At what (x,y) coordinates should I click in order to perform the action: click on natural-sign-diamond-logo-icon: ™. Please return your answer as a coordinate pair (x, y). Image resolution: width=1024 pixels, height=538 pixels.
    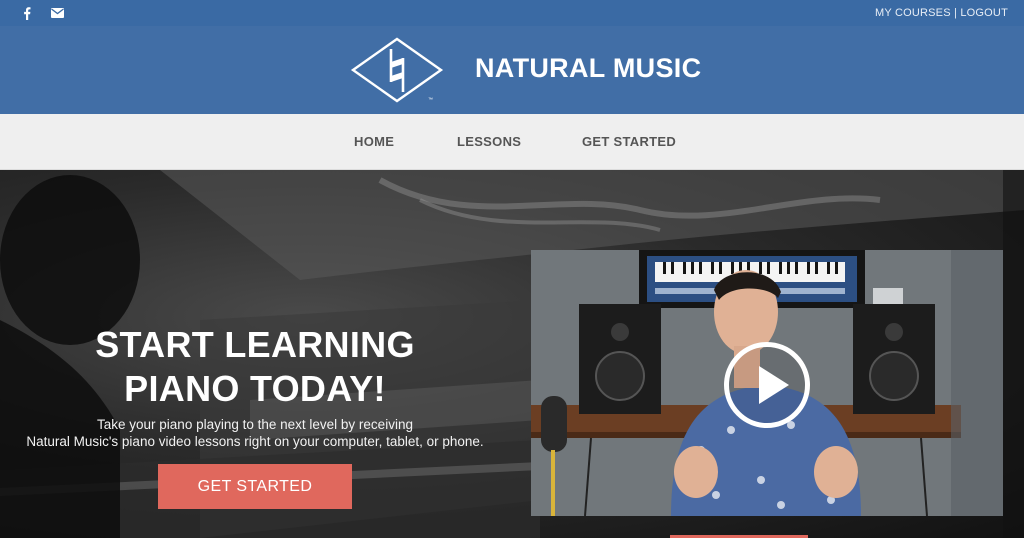
    Looking at the image, I should click on (397, 70).